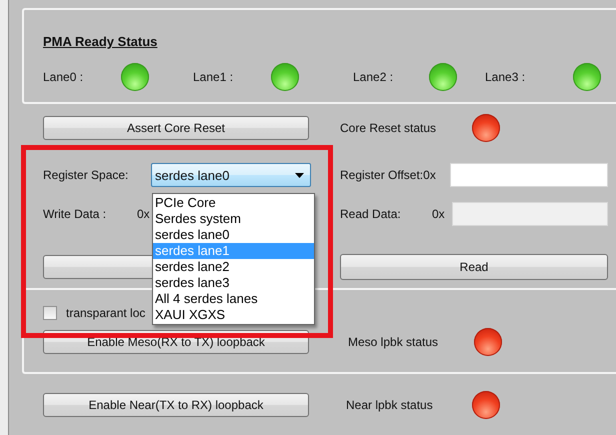 This screenshot has height=435, width=616. What do you see at coordinates (371, 214) in the screenshot?
I see `field-label: Read Data:` at bounding box center [371, 214].